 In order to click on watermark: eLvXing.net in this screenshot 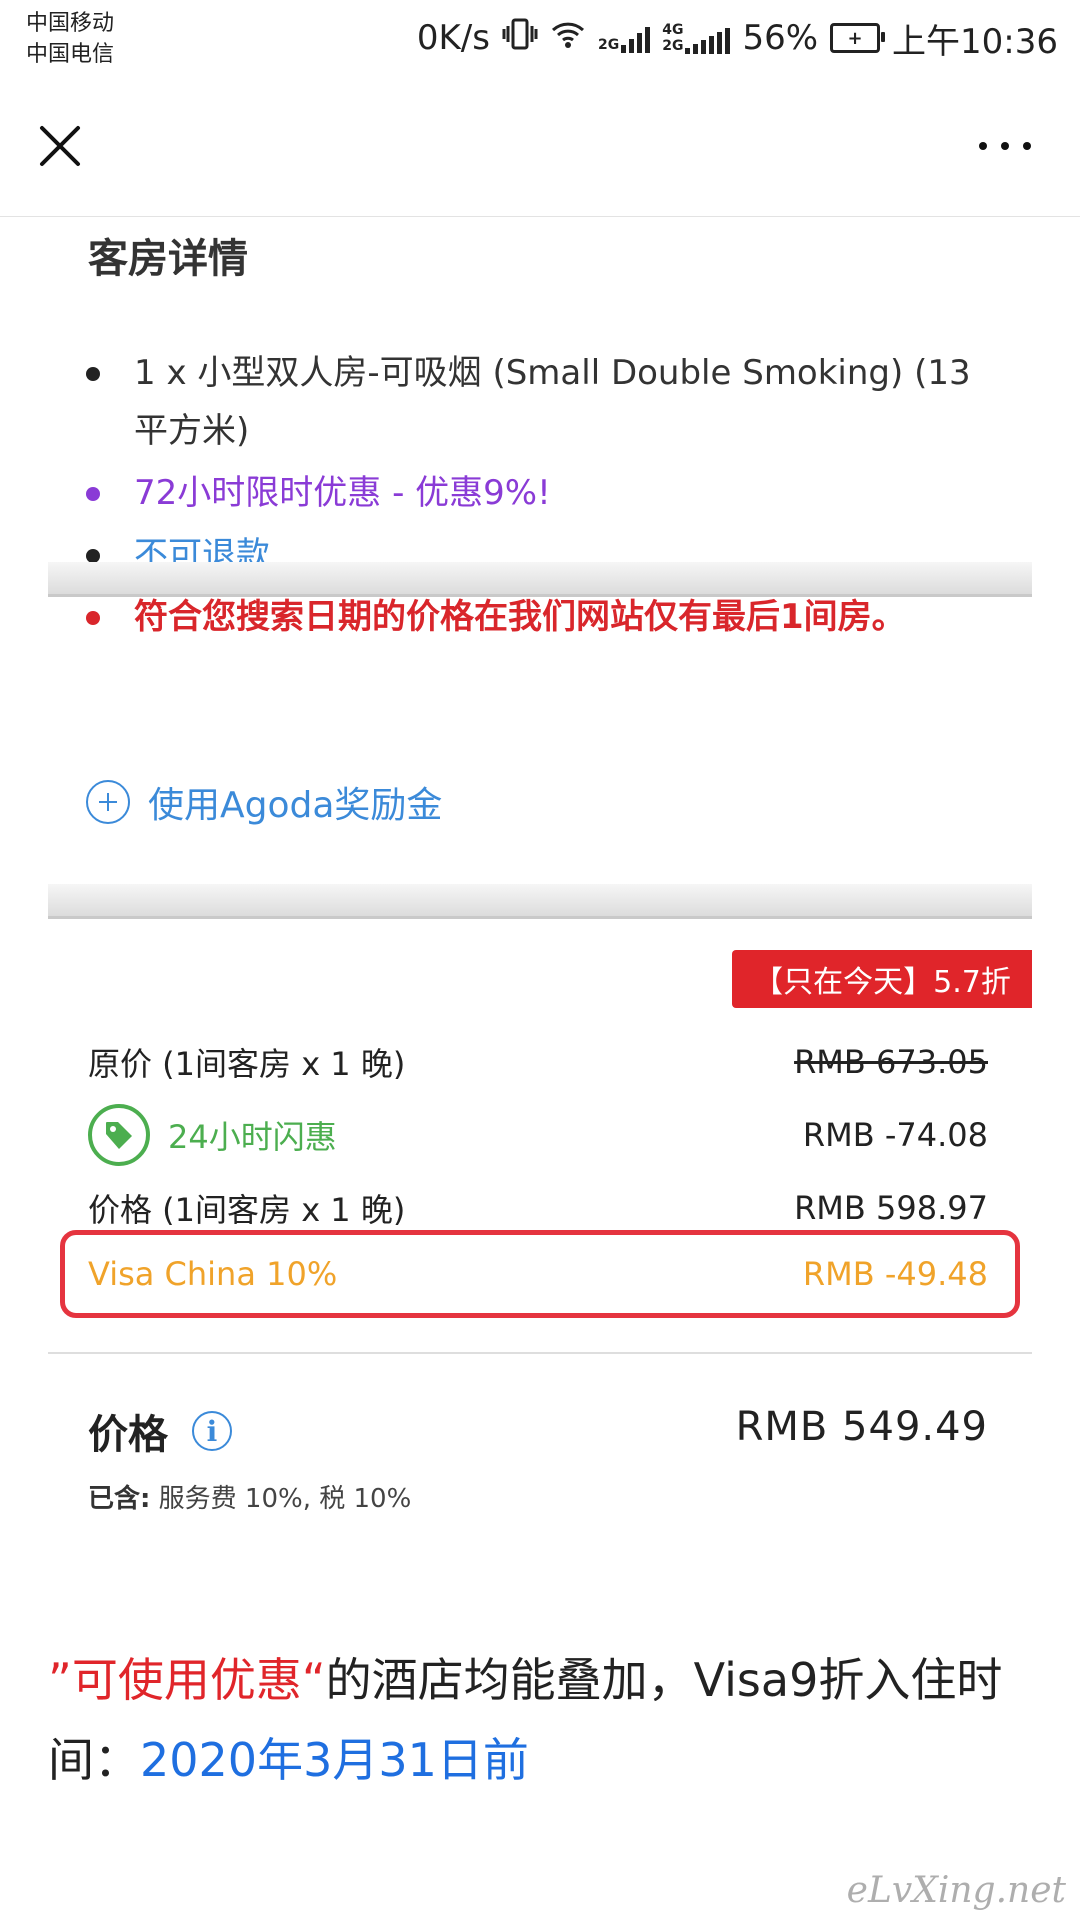, I will do `click(956, 1890)`.